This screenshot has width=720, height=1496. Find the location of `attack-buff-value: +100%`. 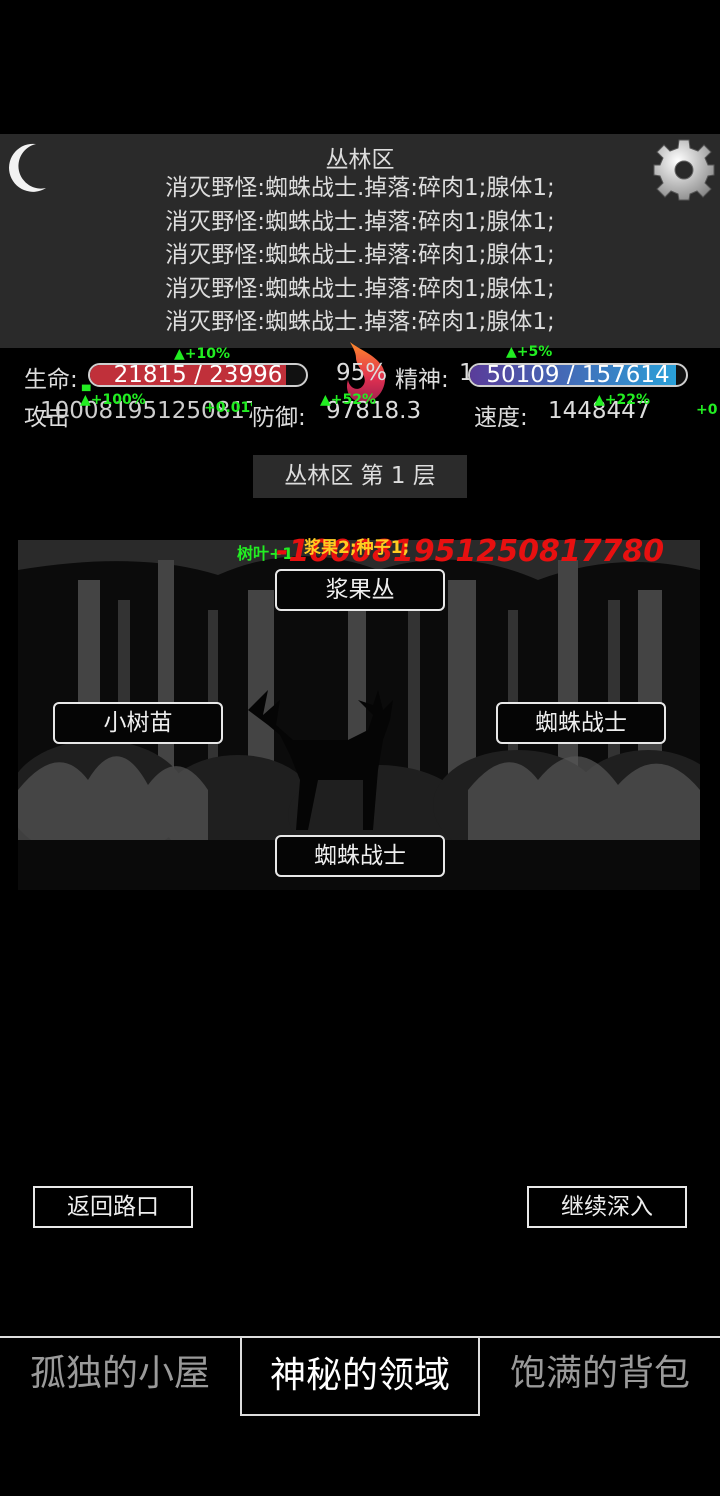

attack-buff-value: +100% is located at coordinates (118, 400).